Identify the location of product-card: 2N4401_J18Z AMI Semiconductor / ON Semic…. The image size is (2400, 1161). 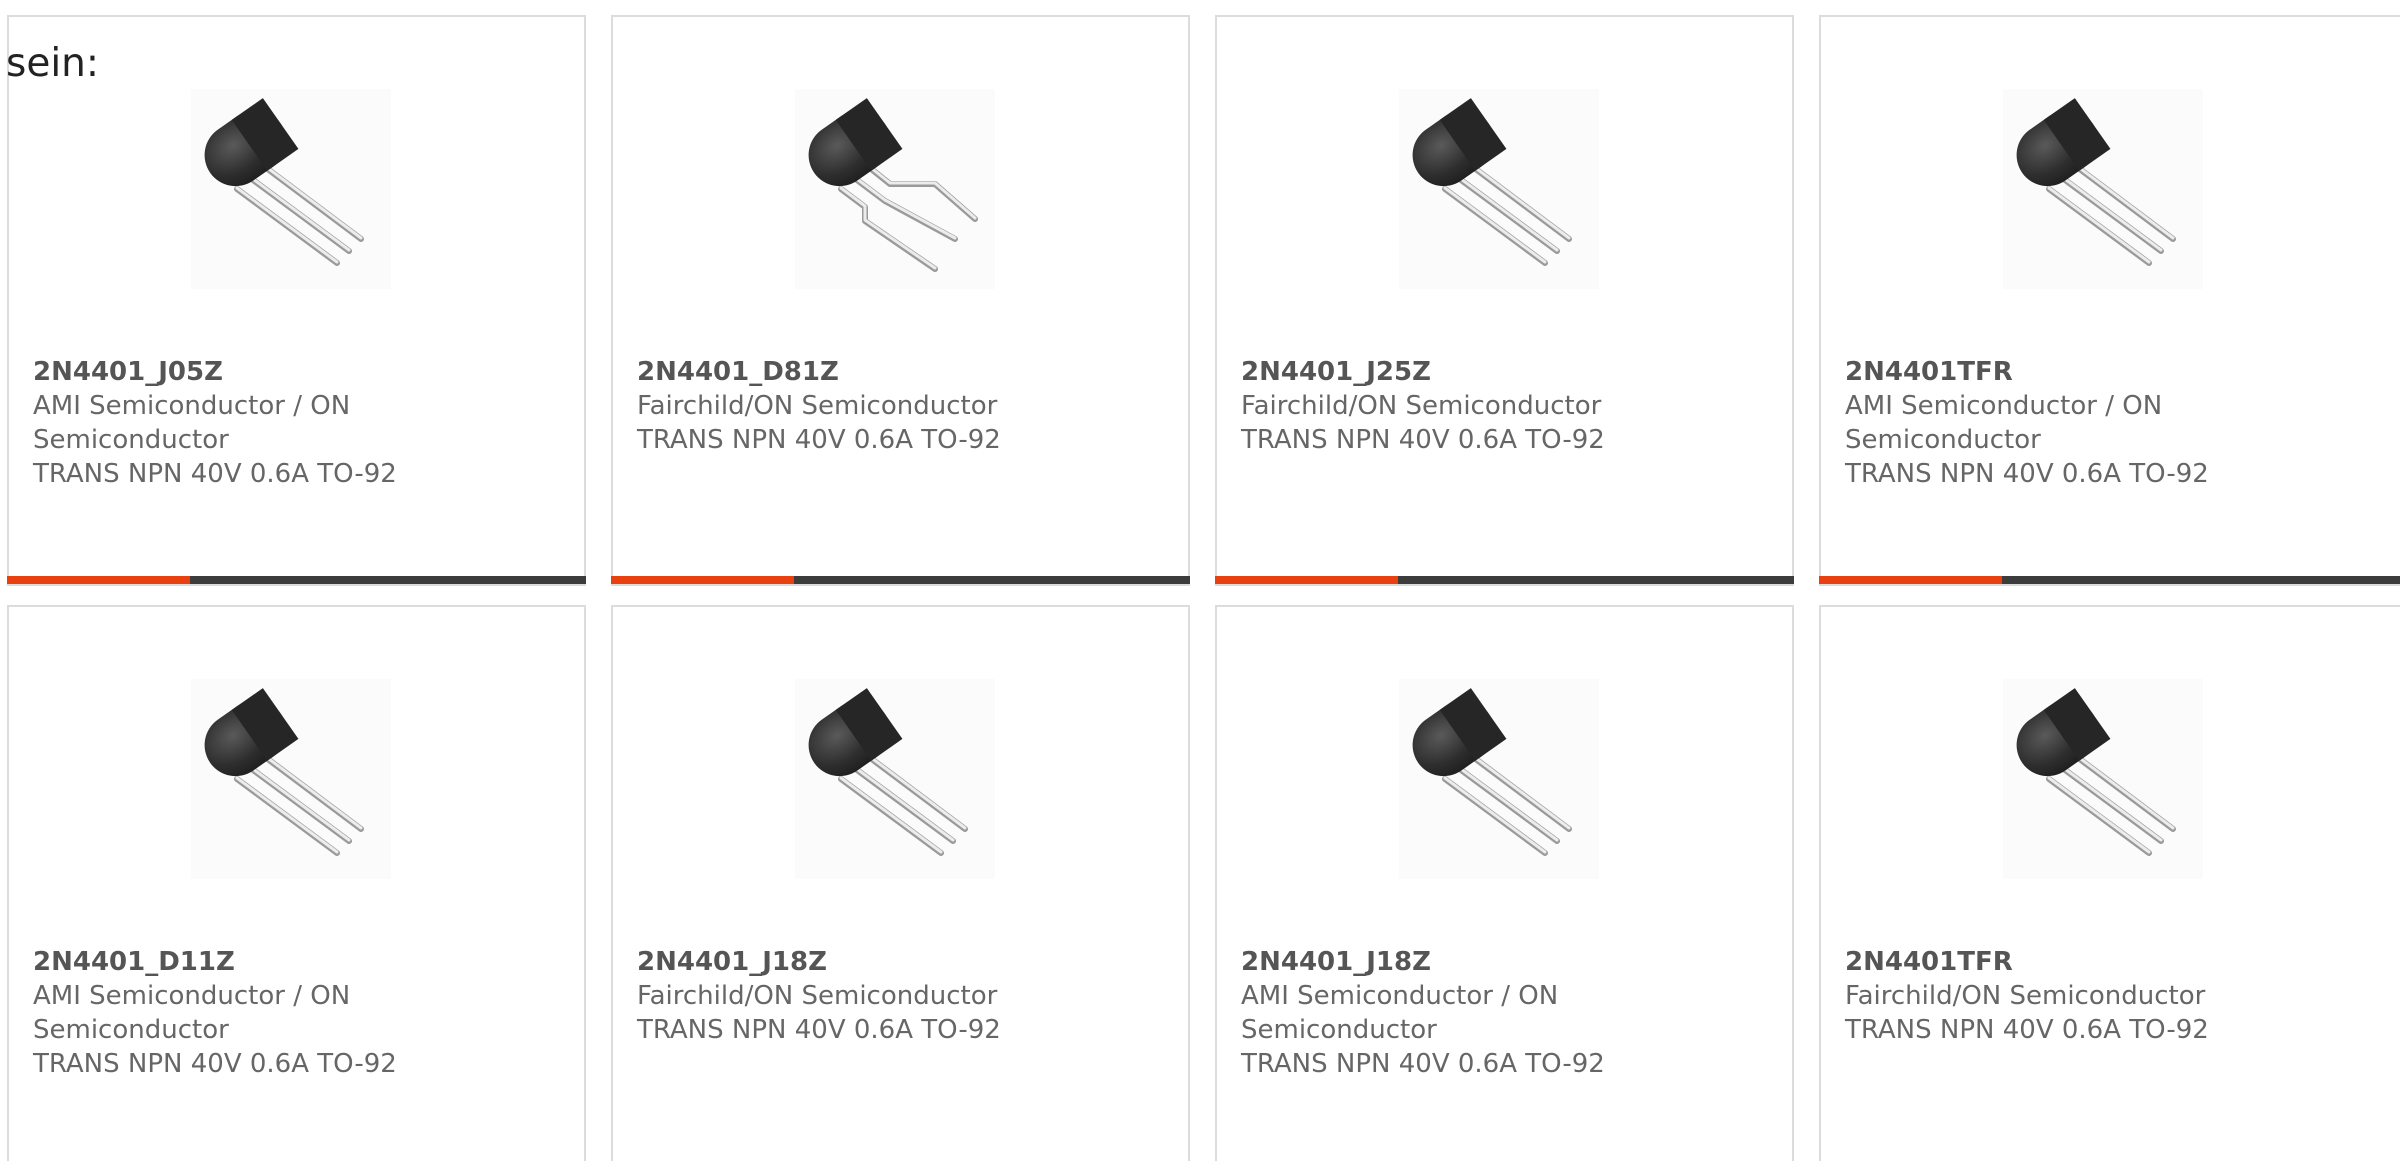
(1504, 883).